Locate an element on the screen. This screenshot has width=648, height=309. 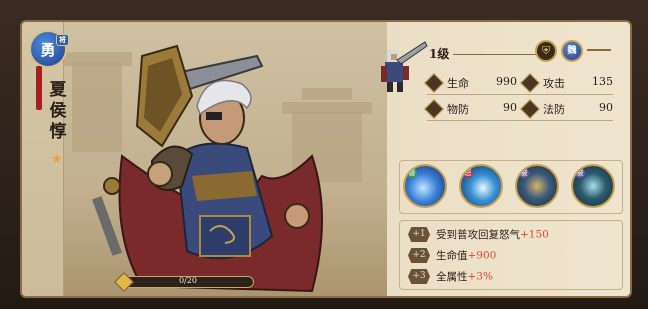
hero-level: 1级 is located at coordinates (439, 54).